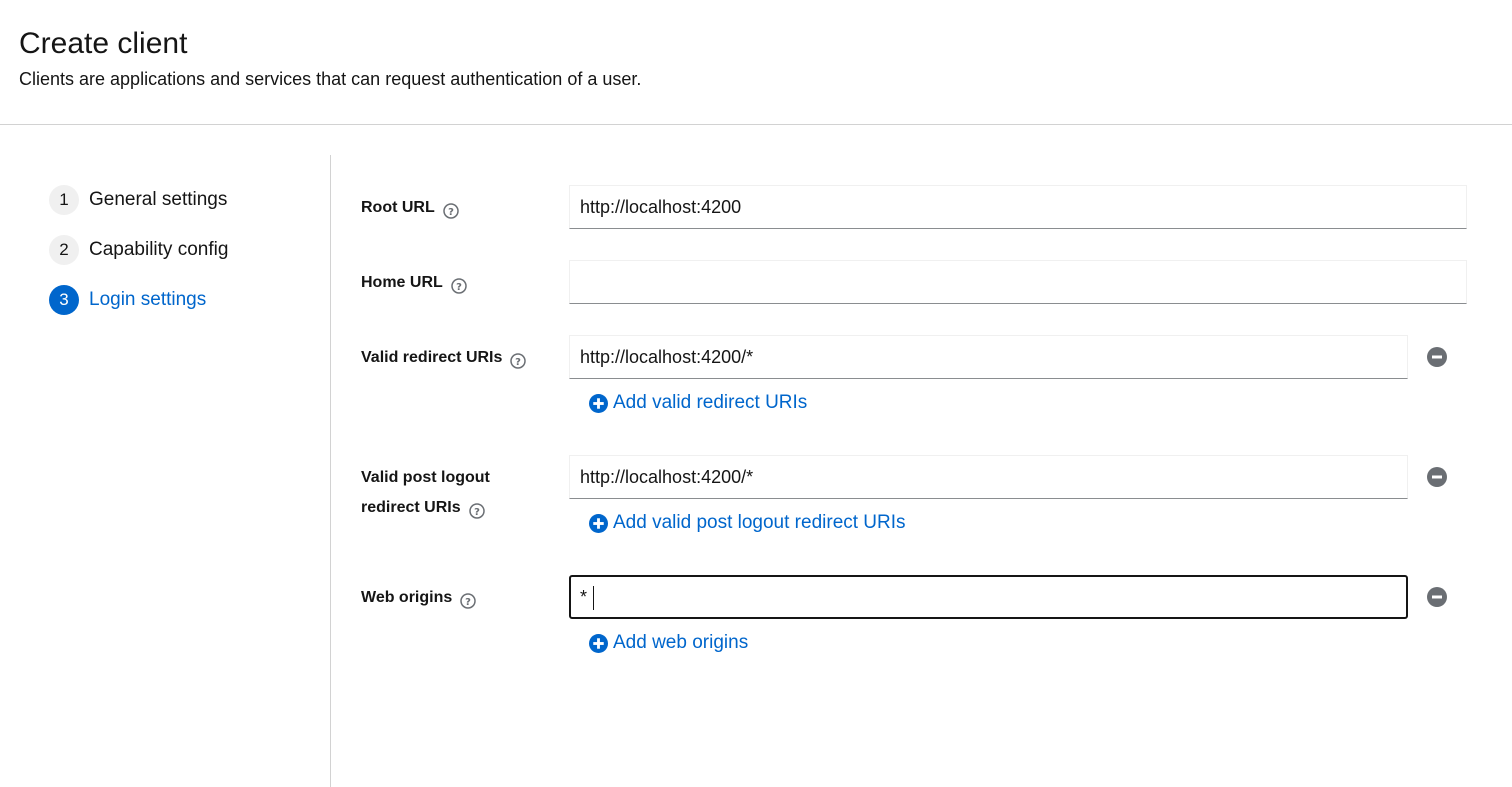  Describe the element at coordinates (398, 207) in the screenshot. I see `root-url-label-text: Root URL` at that location.